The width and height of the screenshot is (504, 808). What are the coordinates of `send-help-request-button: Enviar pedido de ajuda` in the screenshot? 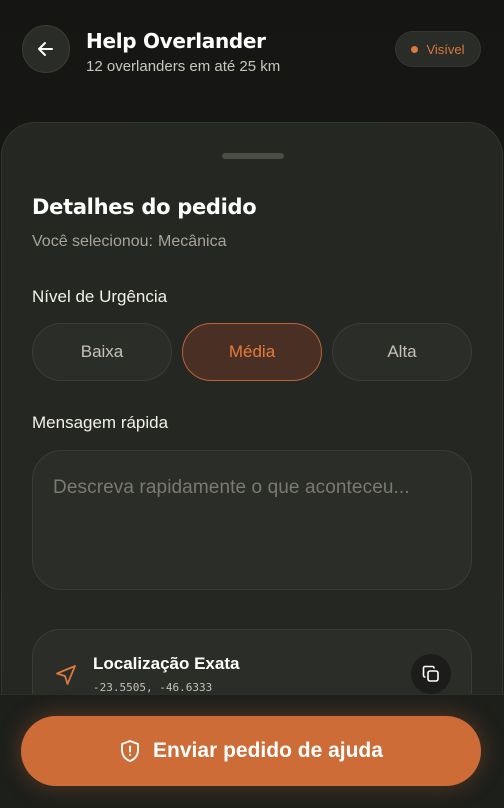 It's located at (251, 751).